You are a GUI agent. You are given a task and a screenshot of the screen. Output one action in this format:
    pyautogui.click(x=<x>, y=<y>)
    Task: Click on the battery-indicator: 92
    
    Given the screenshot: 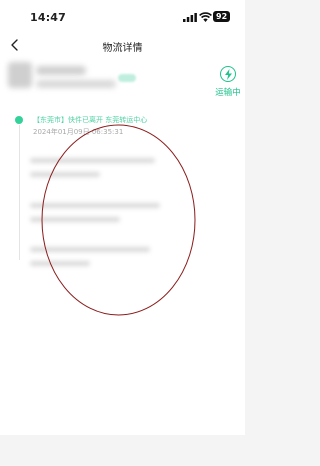 What is the action you would take?
    pyautogui.click(x=222, y=16)
    